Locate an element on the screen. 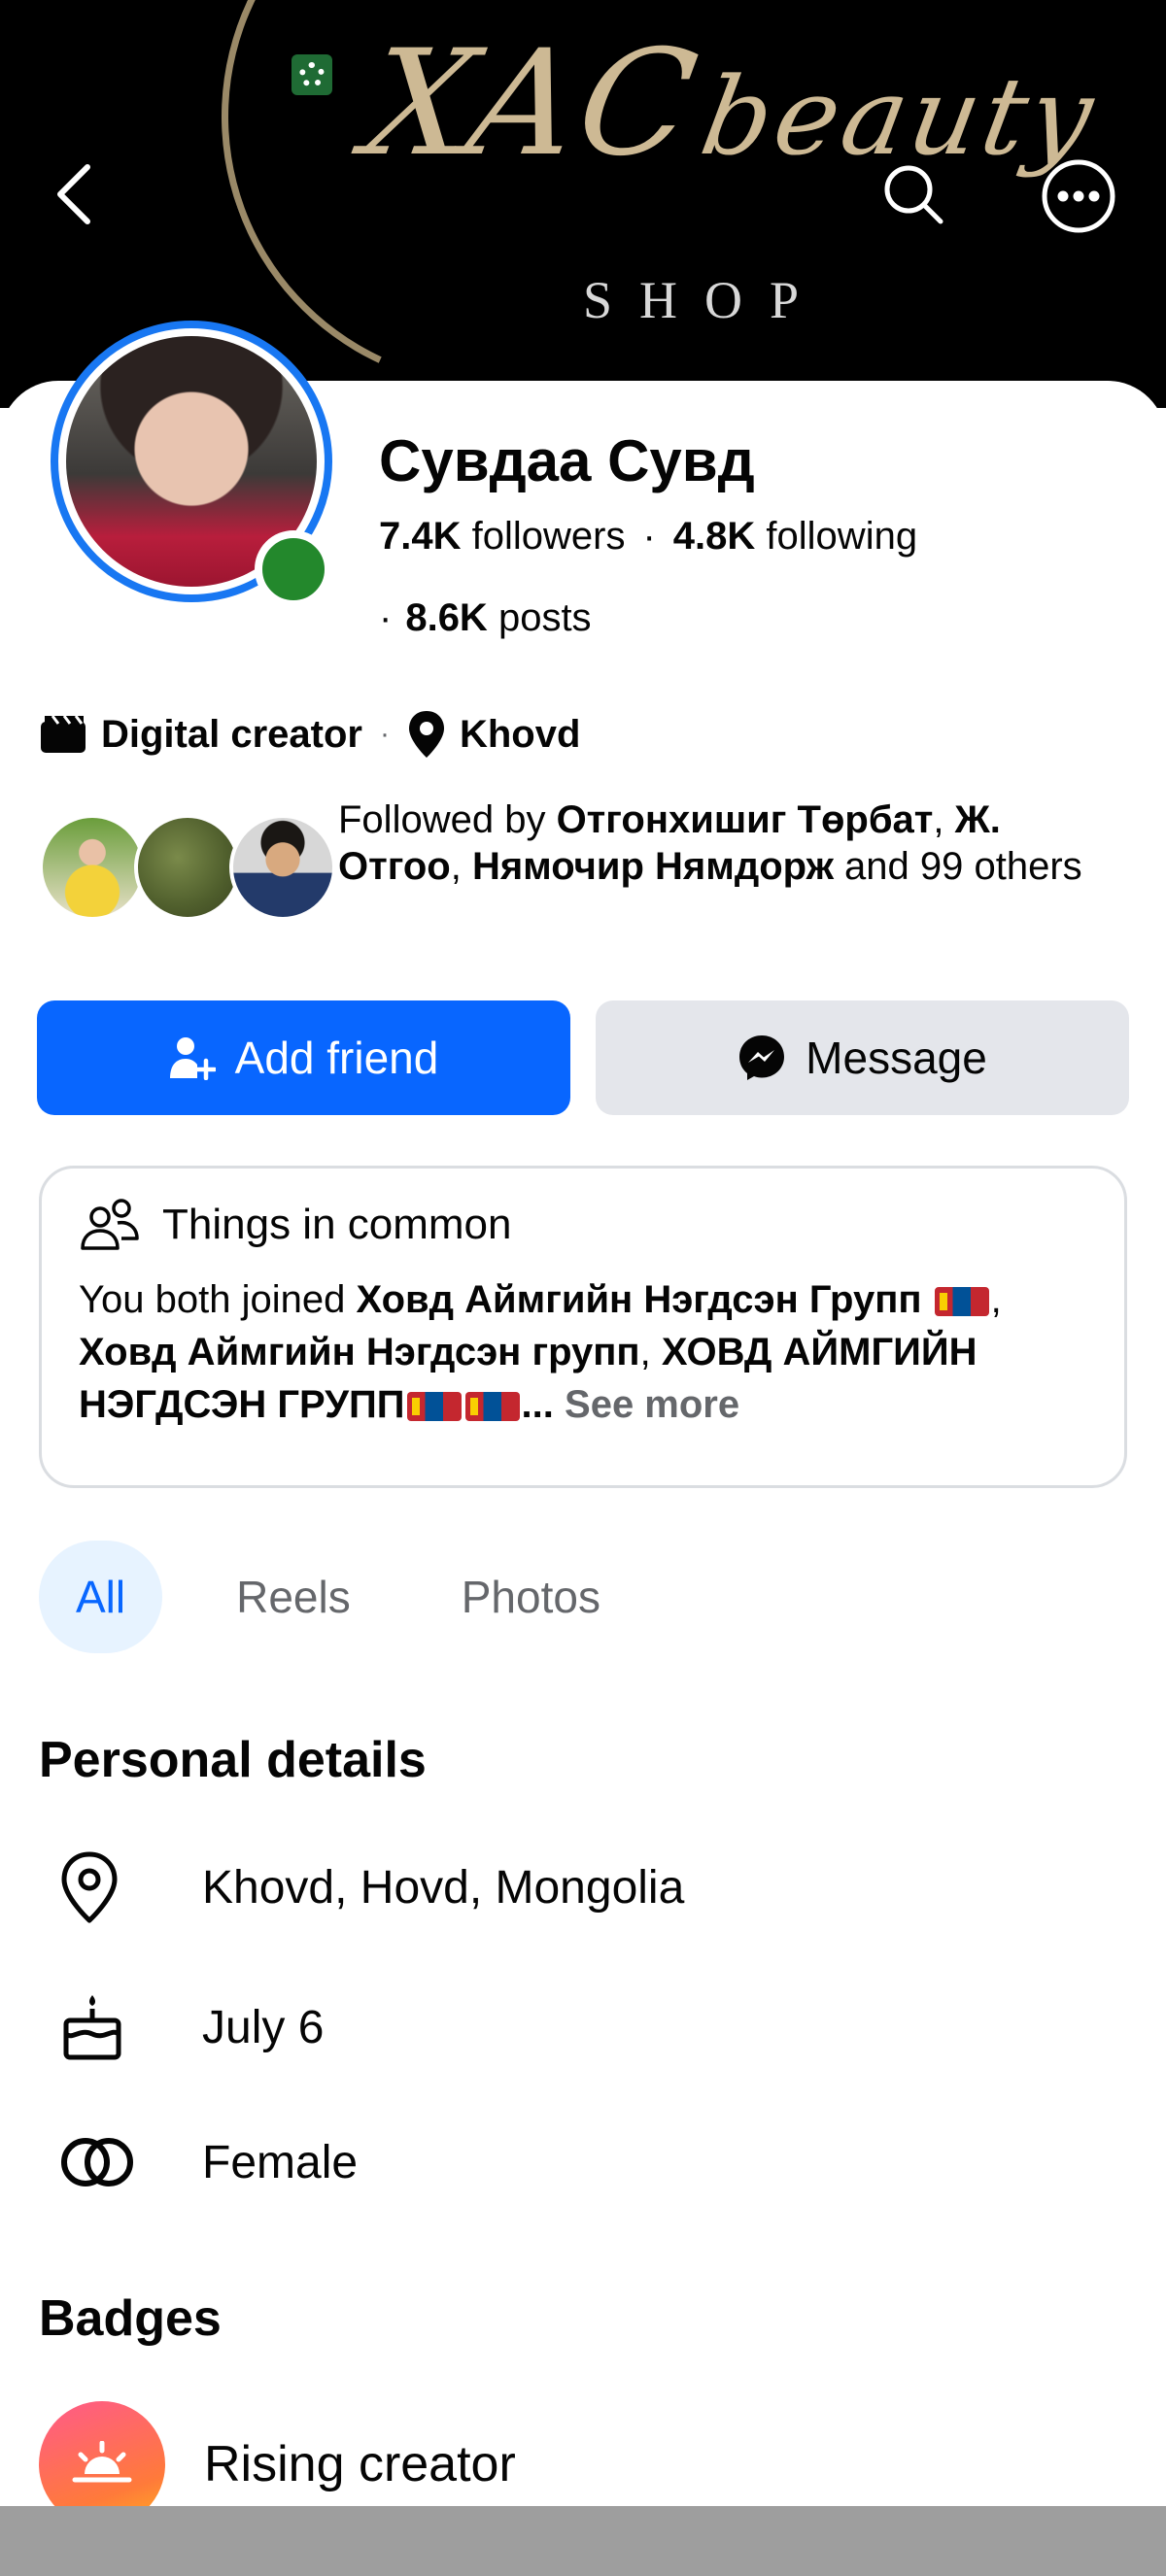 This screenshot has width=1166, height=2576. clapperboard-icon is located at coordinates (63, 734).